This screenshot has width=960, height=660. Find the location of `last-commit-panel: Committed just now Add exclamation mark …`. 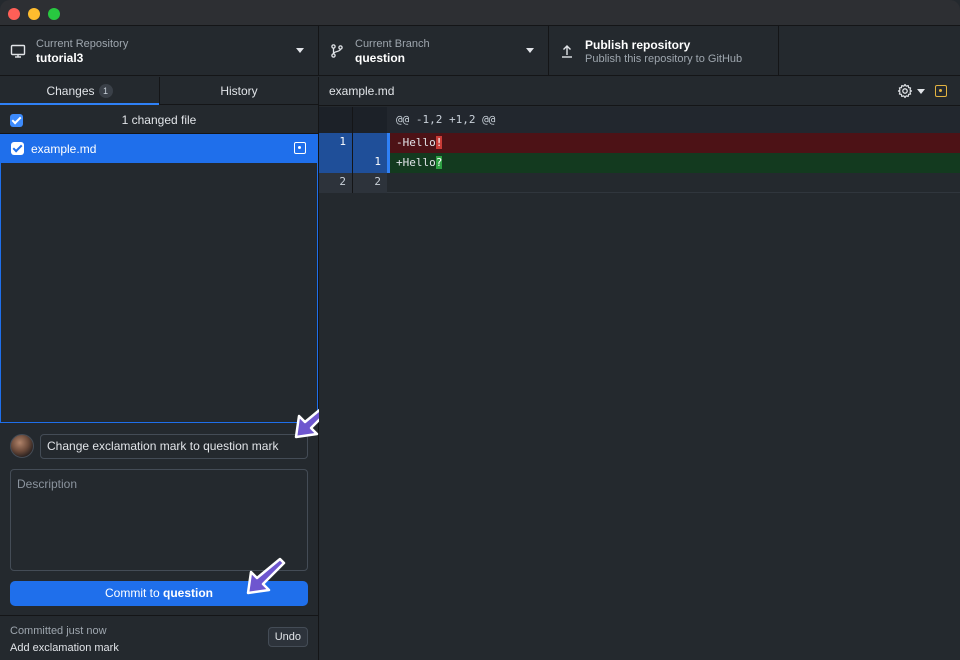

last-commit-panel: Committed just now Add exclamation mark … is located at coordinates (159, 637).